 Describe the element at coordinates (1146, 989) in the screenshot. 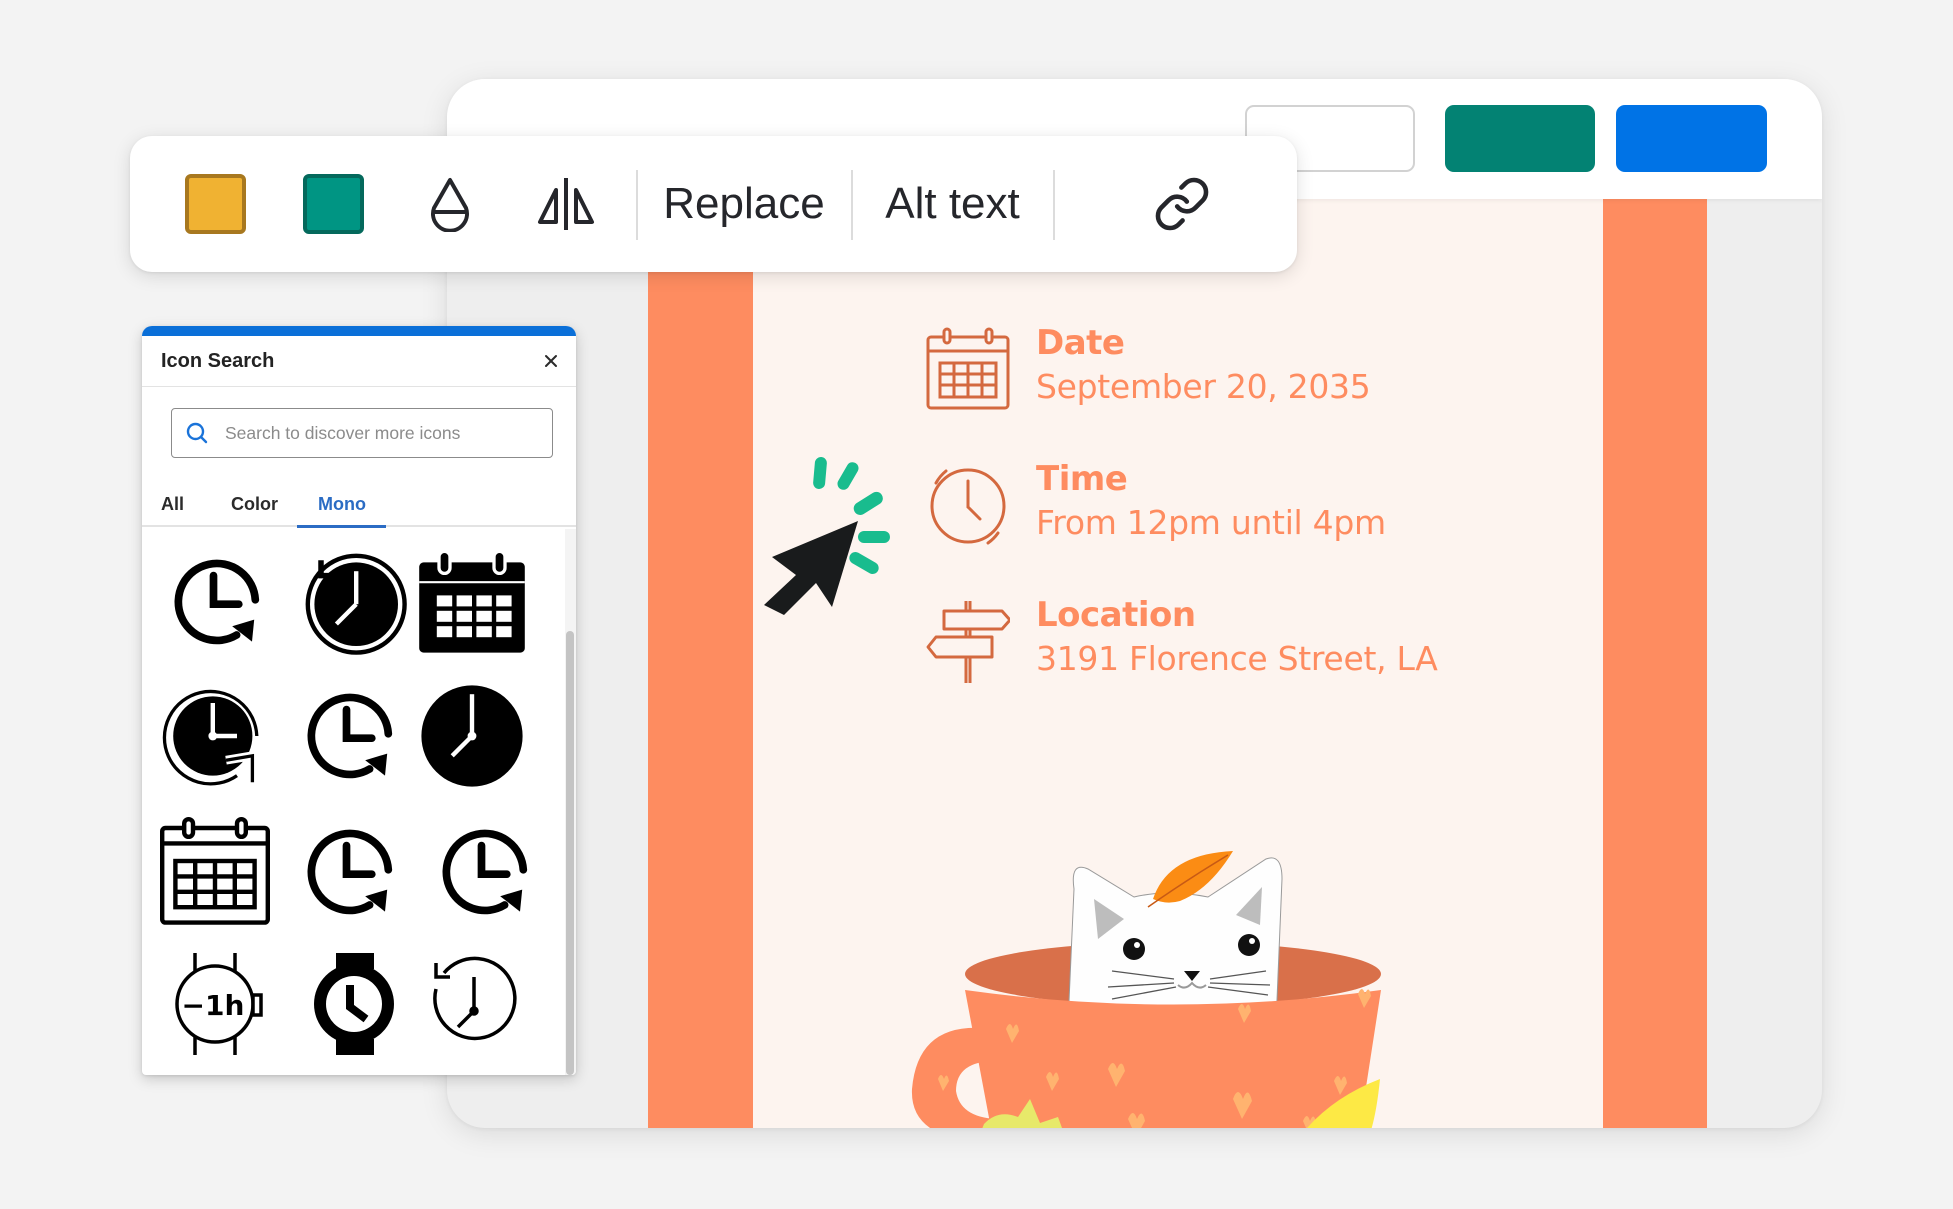

I see `cat-in-cup-illustration` at that location.